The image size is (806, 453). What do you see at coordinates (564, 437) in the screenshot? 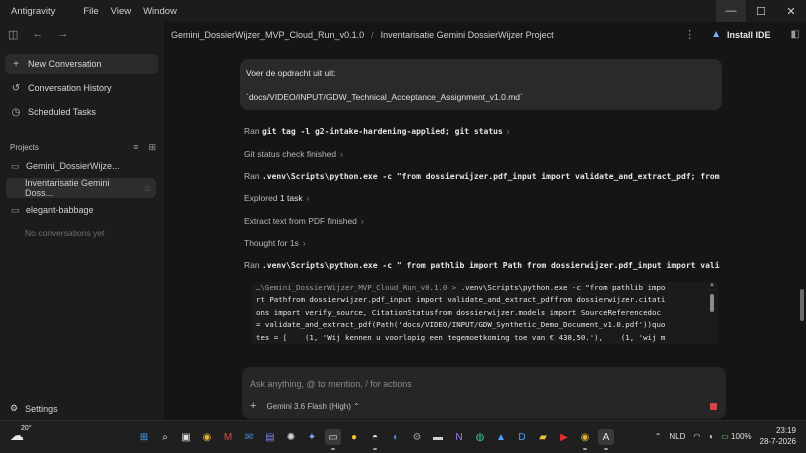
I see `youtube-icon: ▶` at bounding box center [564, 437].